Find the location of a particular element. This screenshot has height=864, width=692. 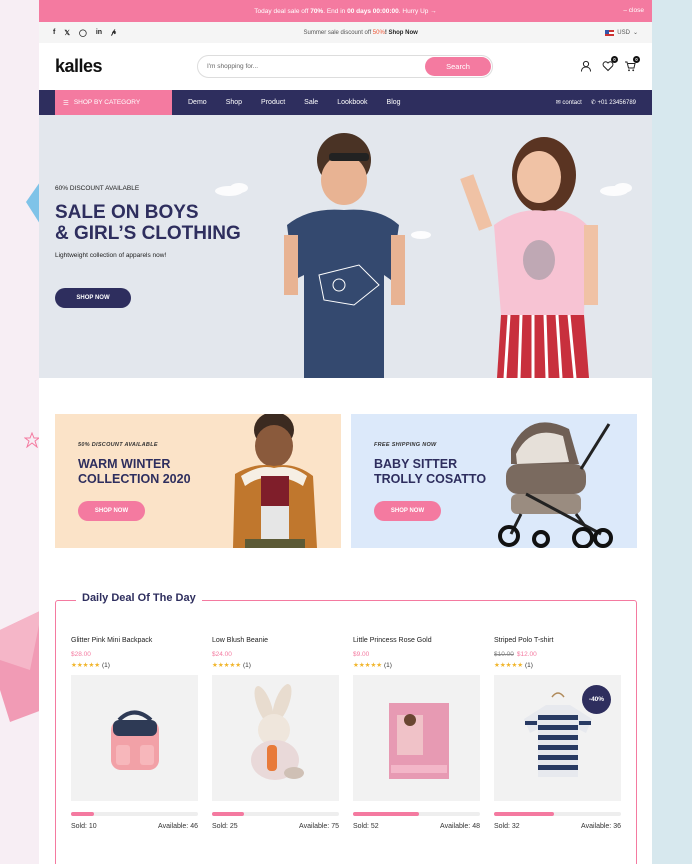

decorative-star-icon is located at coordinates (32, 440).